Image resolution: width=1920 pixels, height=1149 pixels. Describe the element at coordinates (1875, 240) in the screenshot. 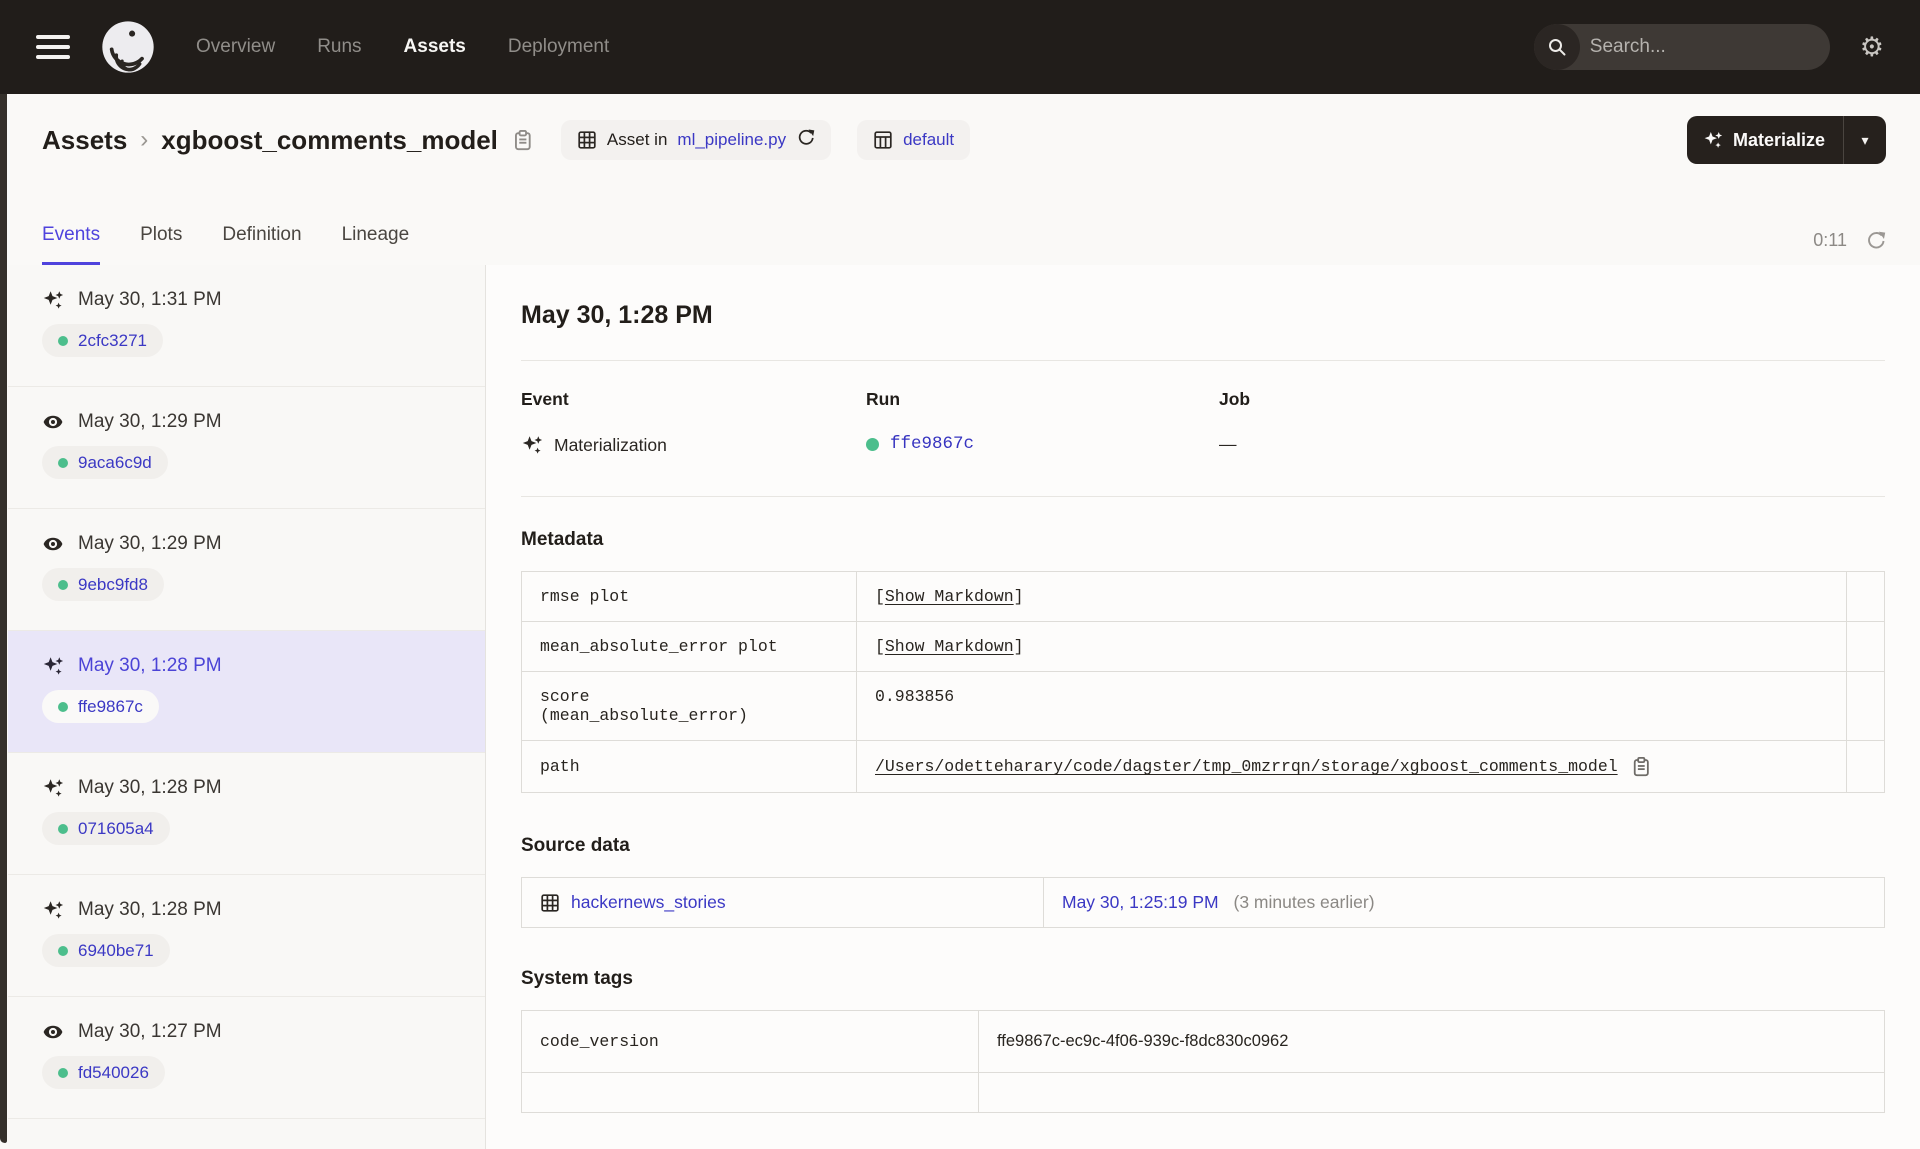

I see `refresh-icon` at that location.